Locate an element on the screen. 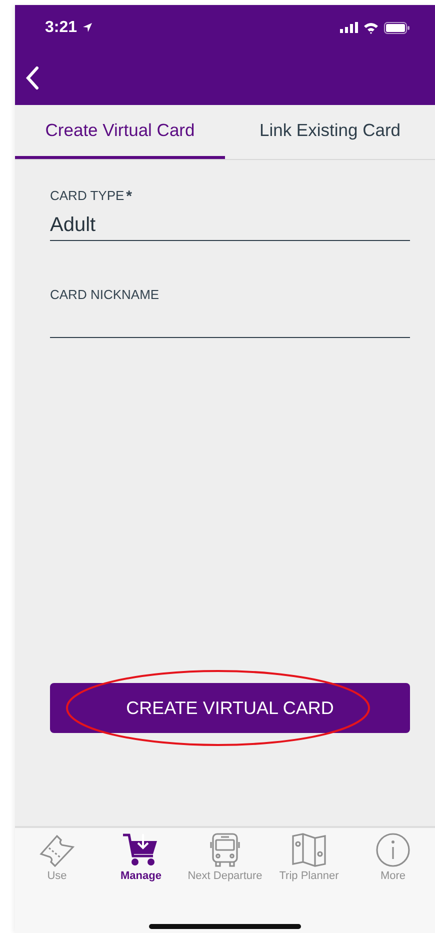 This screenshot has height=933, width=435. location-arrow-icon is located at coordinates (88, 27).